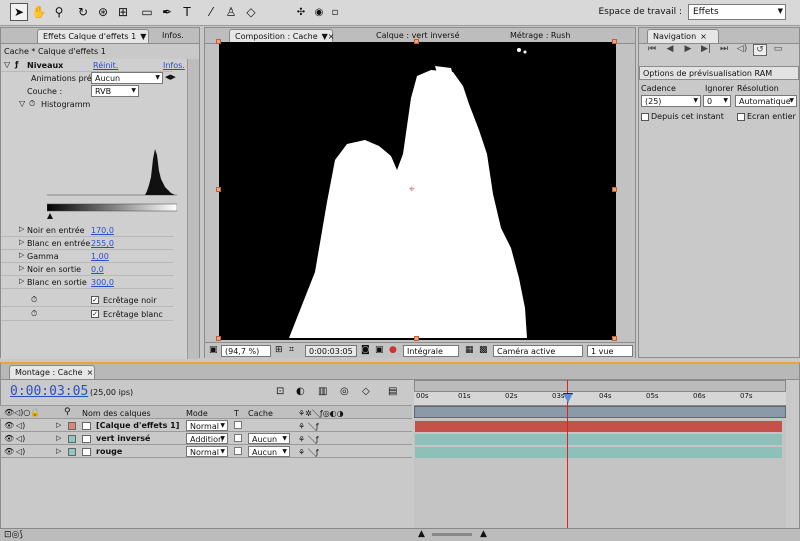 This screenshot has width=800, height=541. What do you see at coordinates (300, 391) in the screenshot?
I see `live-update-icon: ◐` at bounding box center [300, 391].